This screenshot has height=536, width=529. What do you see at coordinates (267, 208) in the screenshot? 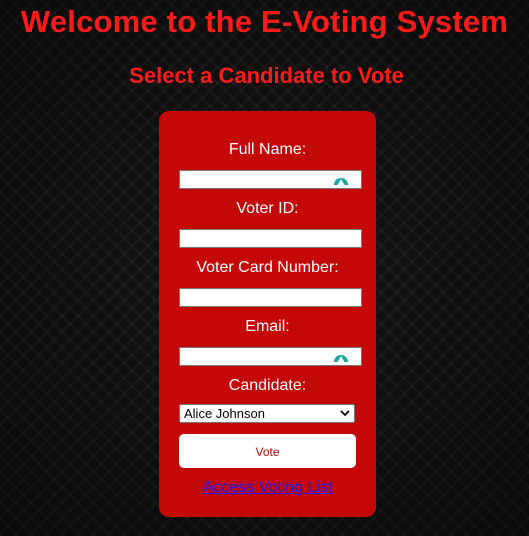
I see `voter-id-label: Voter ID:` at bounding box center [267, 208].